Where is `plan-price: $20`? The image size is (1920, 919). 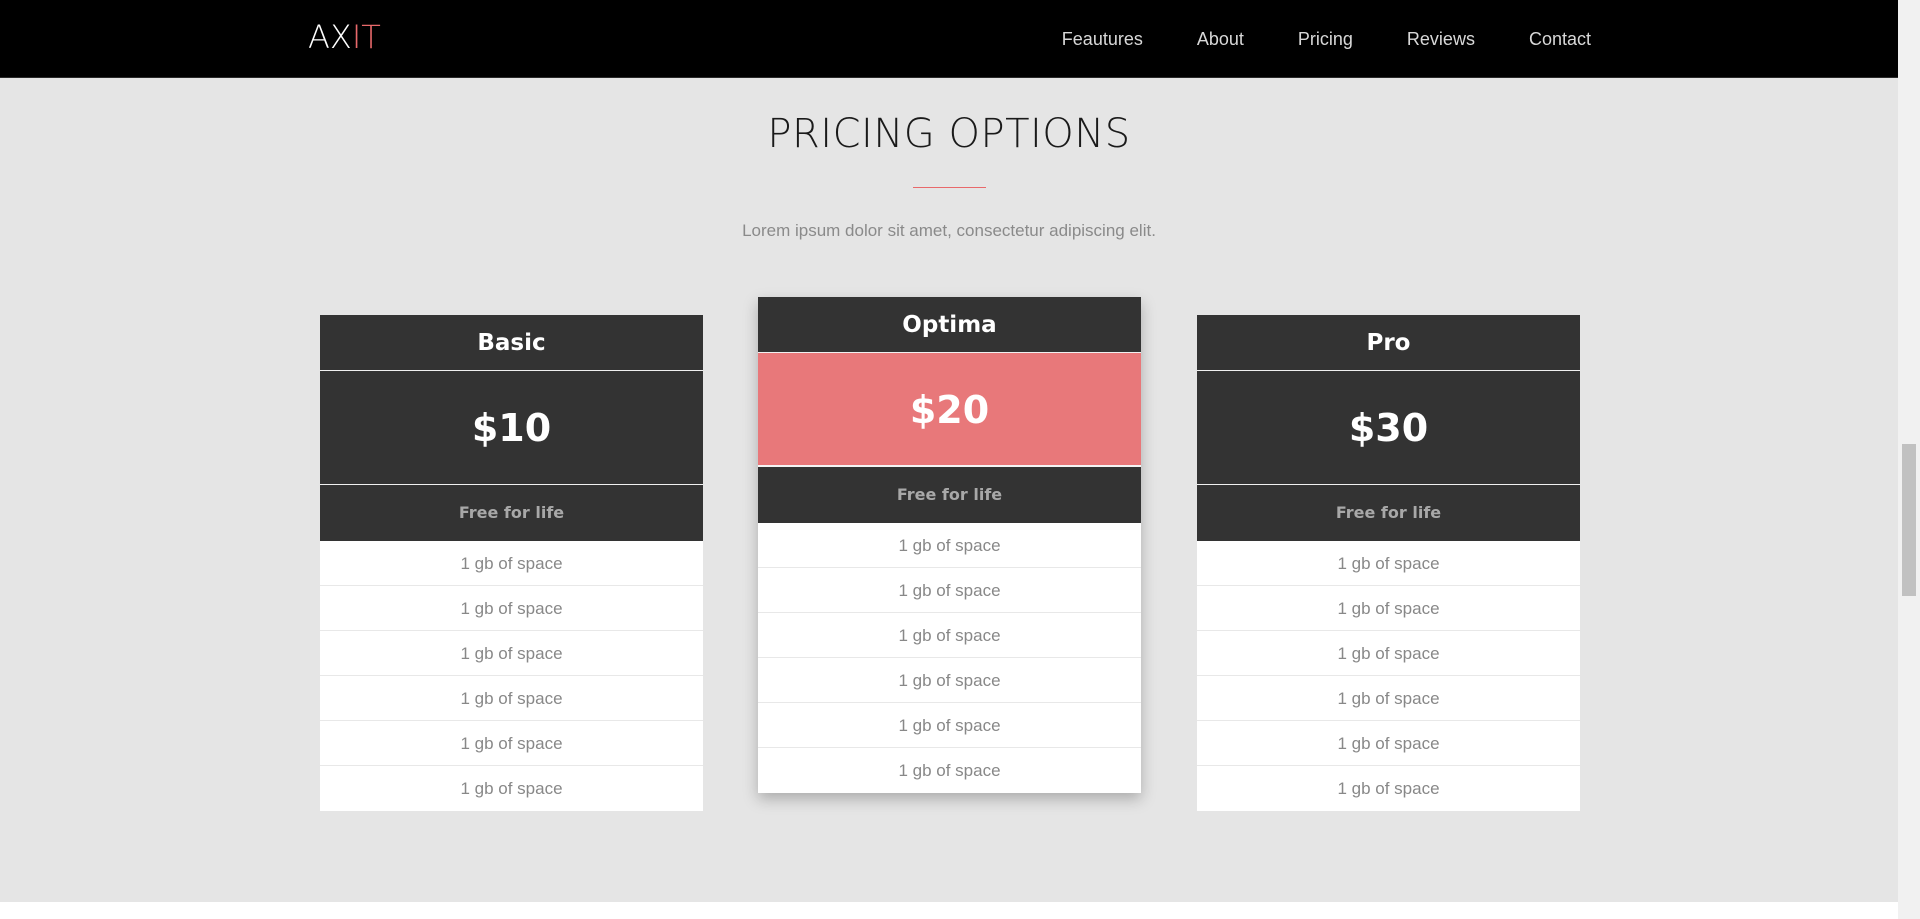 plan-price: $20 is located at coordinates (949, 410).